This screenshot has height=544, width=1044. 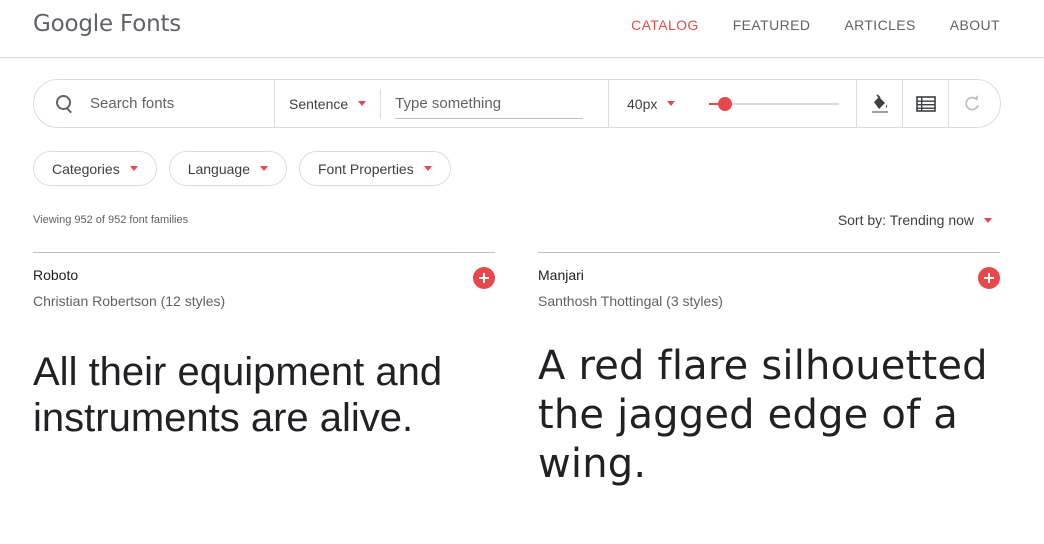 I want to click on font-author: Santhosh Thottingal (3 styles), so click(x=630, y=301).